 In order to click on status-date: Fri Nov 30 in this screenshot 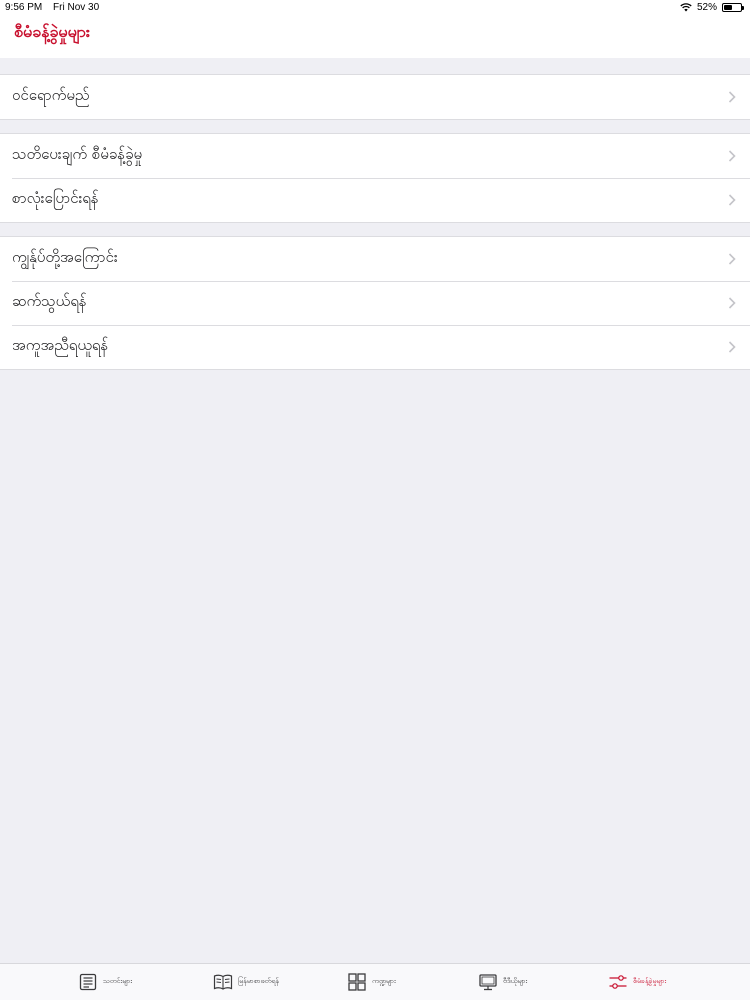, I will do `click(76, 7)`.